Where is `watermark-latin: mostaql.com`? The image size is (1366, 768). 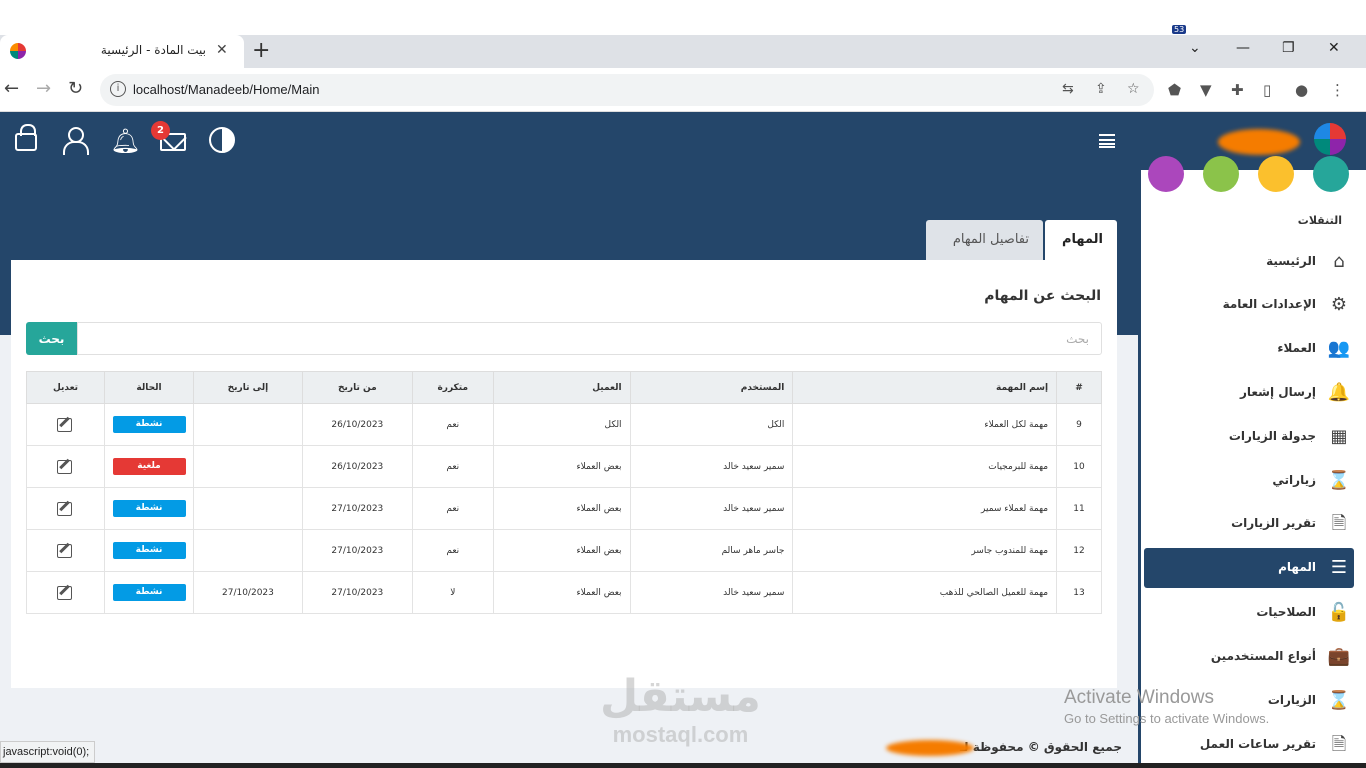 watermark-latin: mostaql.com is located at coordinates (680, 734).